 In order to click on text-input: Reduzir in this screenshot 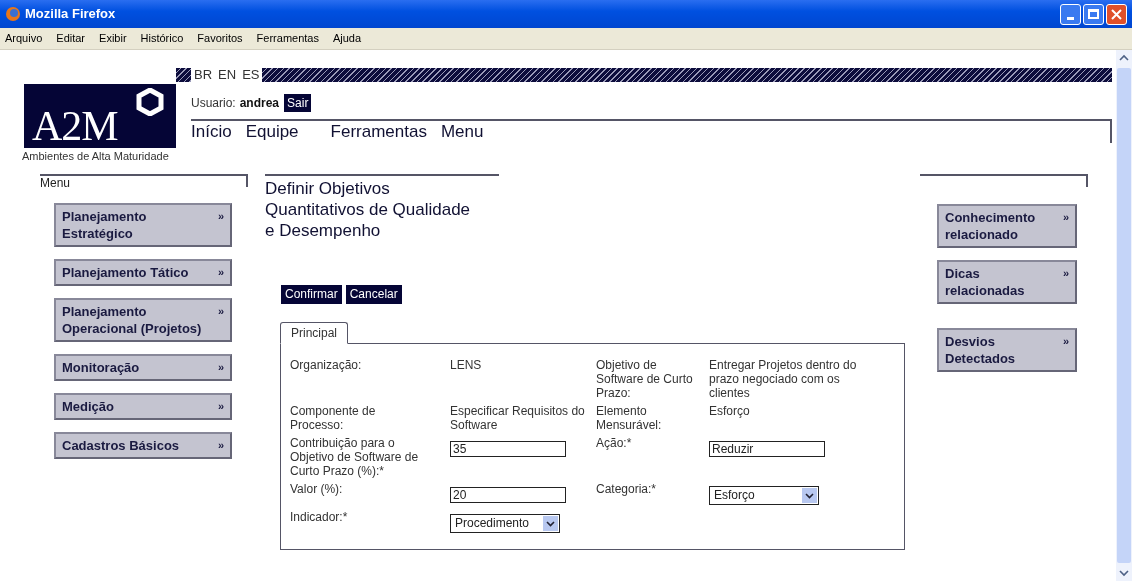, I will do `click(767, 449)`.